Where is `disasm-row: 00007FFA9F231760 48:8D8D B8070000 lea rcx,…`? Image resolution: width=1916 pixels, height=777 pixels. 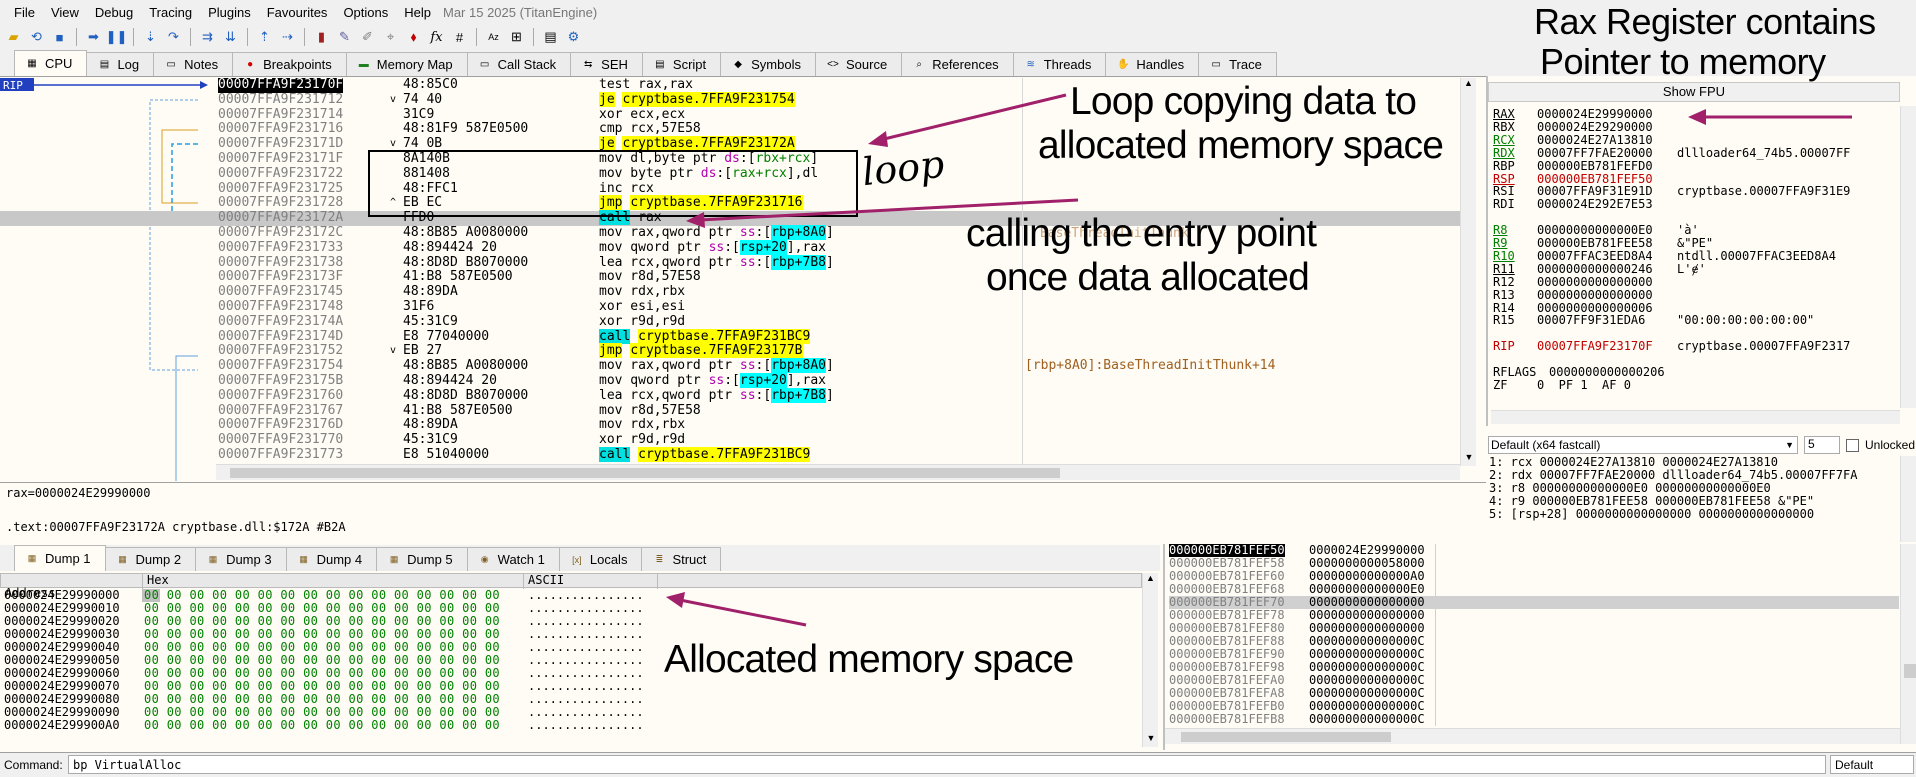
disasm-row: 00007FFA9F231760 48:8D8D B8070000 lea rcx,… is located at coordinates (735, 395).